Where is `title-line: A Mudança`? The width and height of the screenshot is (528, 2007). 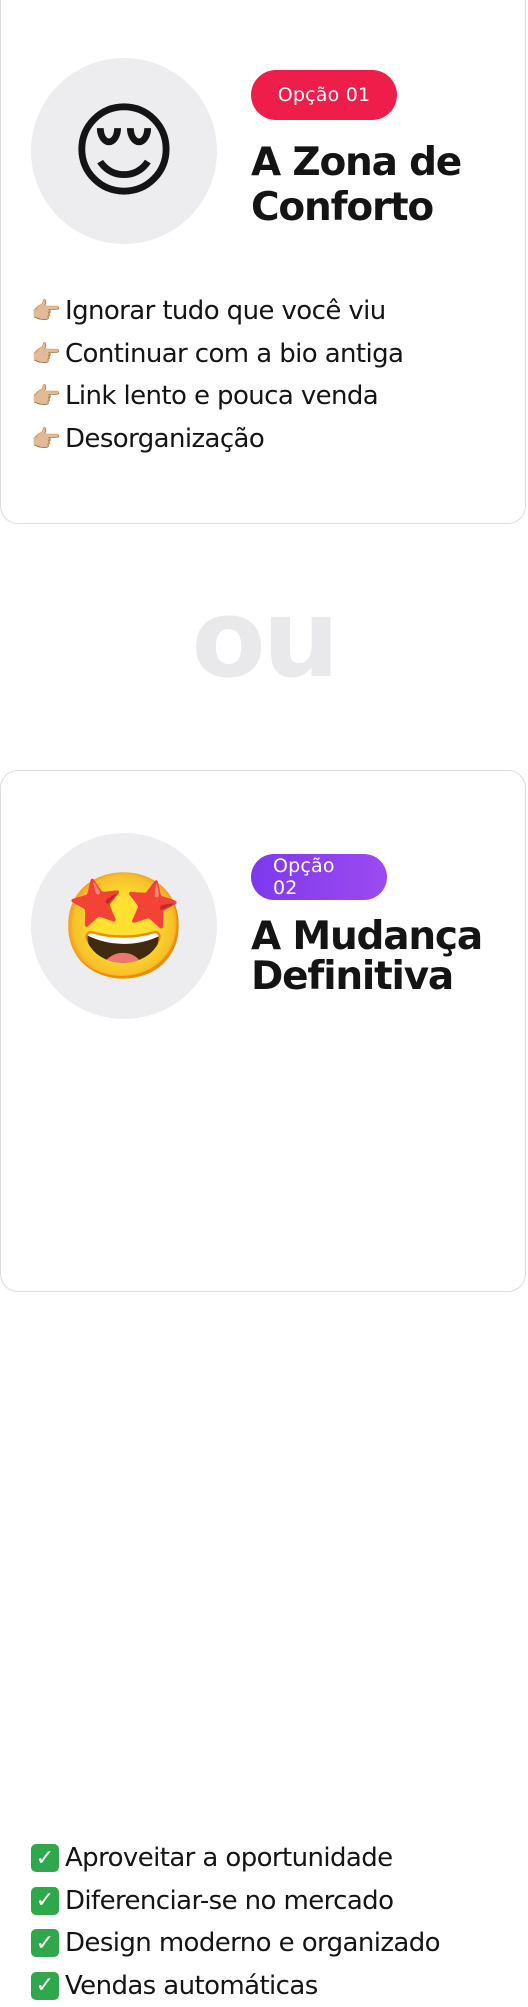
title-line: A Mudança is located at coordinates (366, 937).